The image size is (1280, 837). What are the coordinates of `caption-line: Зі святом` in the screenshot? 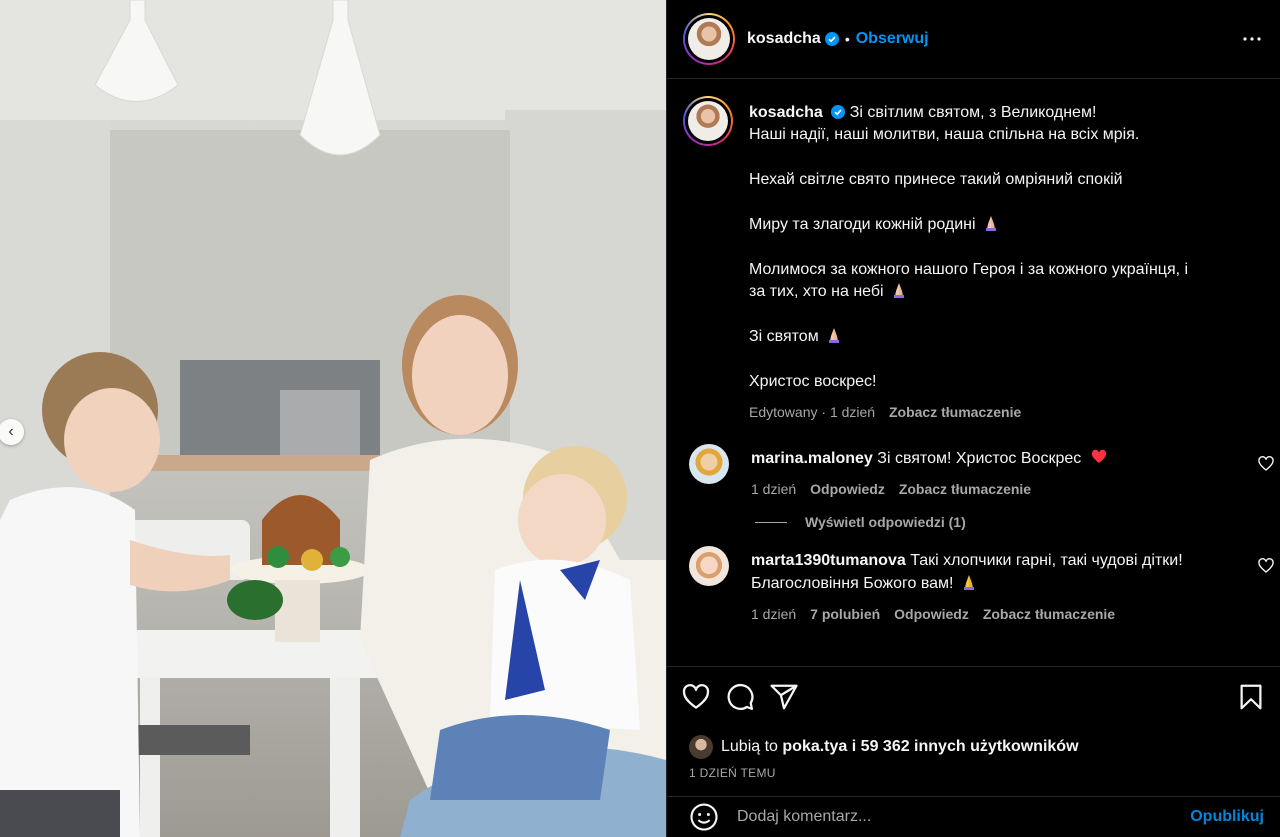 It's located at (968, 337).